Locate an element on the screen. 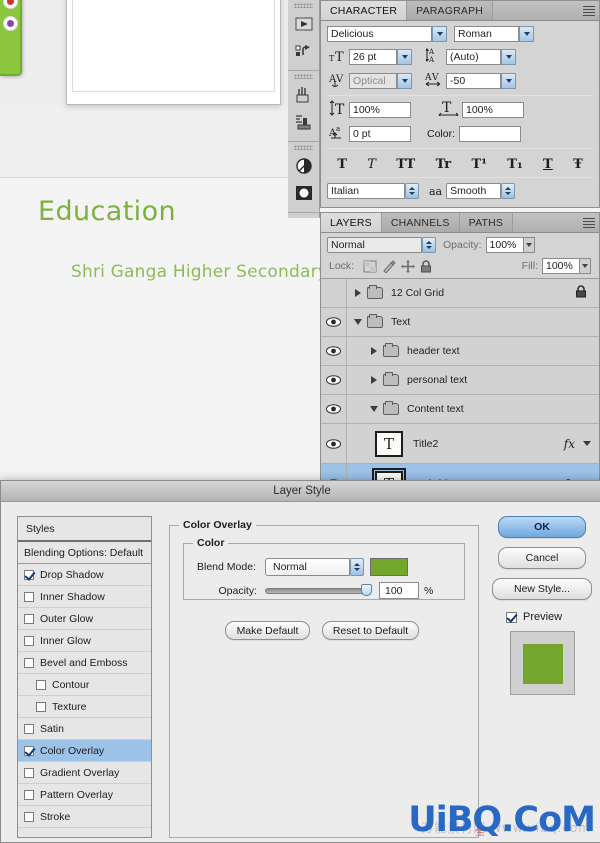  font-family-input: Delicious is located at coordinates (379, 34).